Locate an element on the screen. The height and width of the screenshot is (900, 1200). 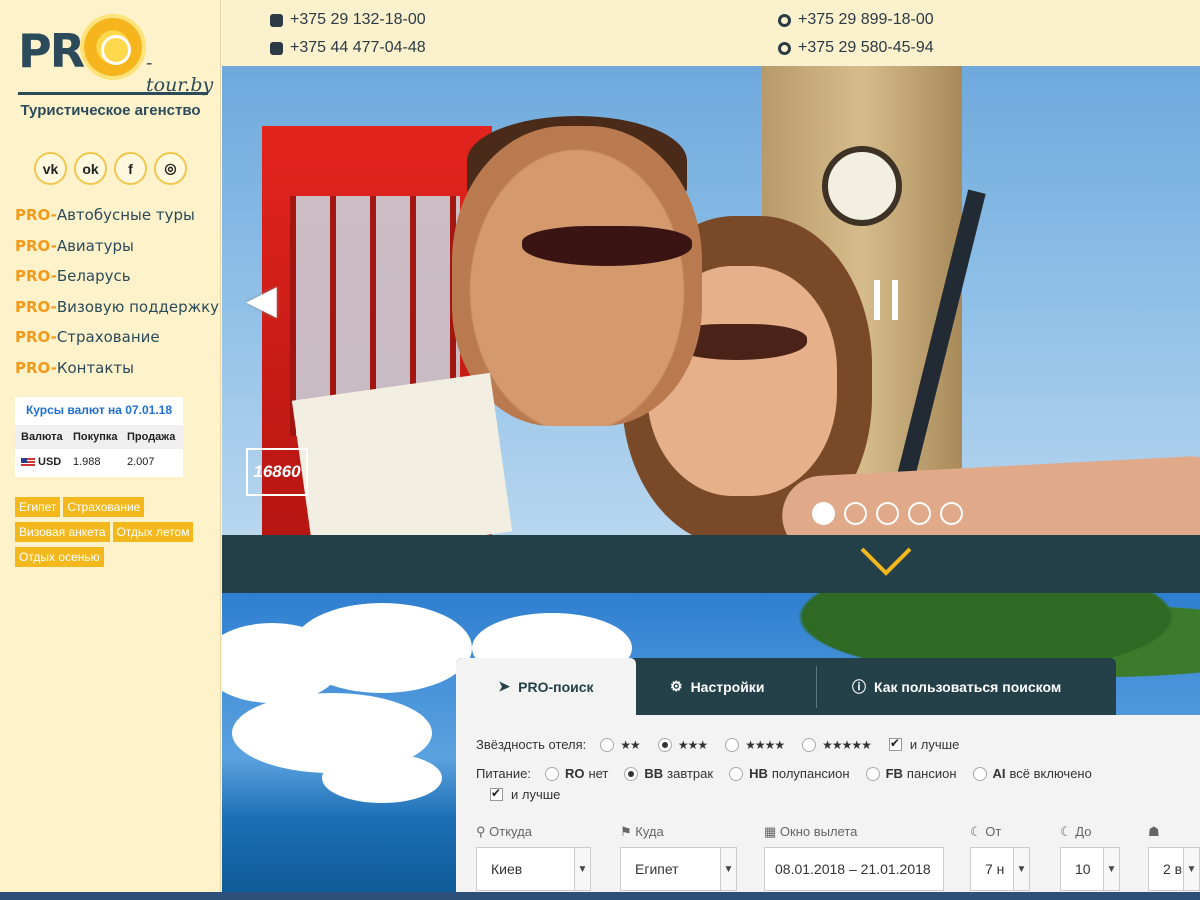
tag-egypt: Египет is located at coordinates (38, 507).